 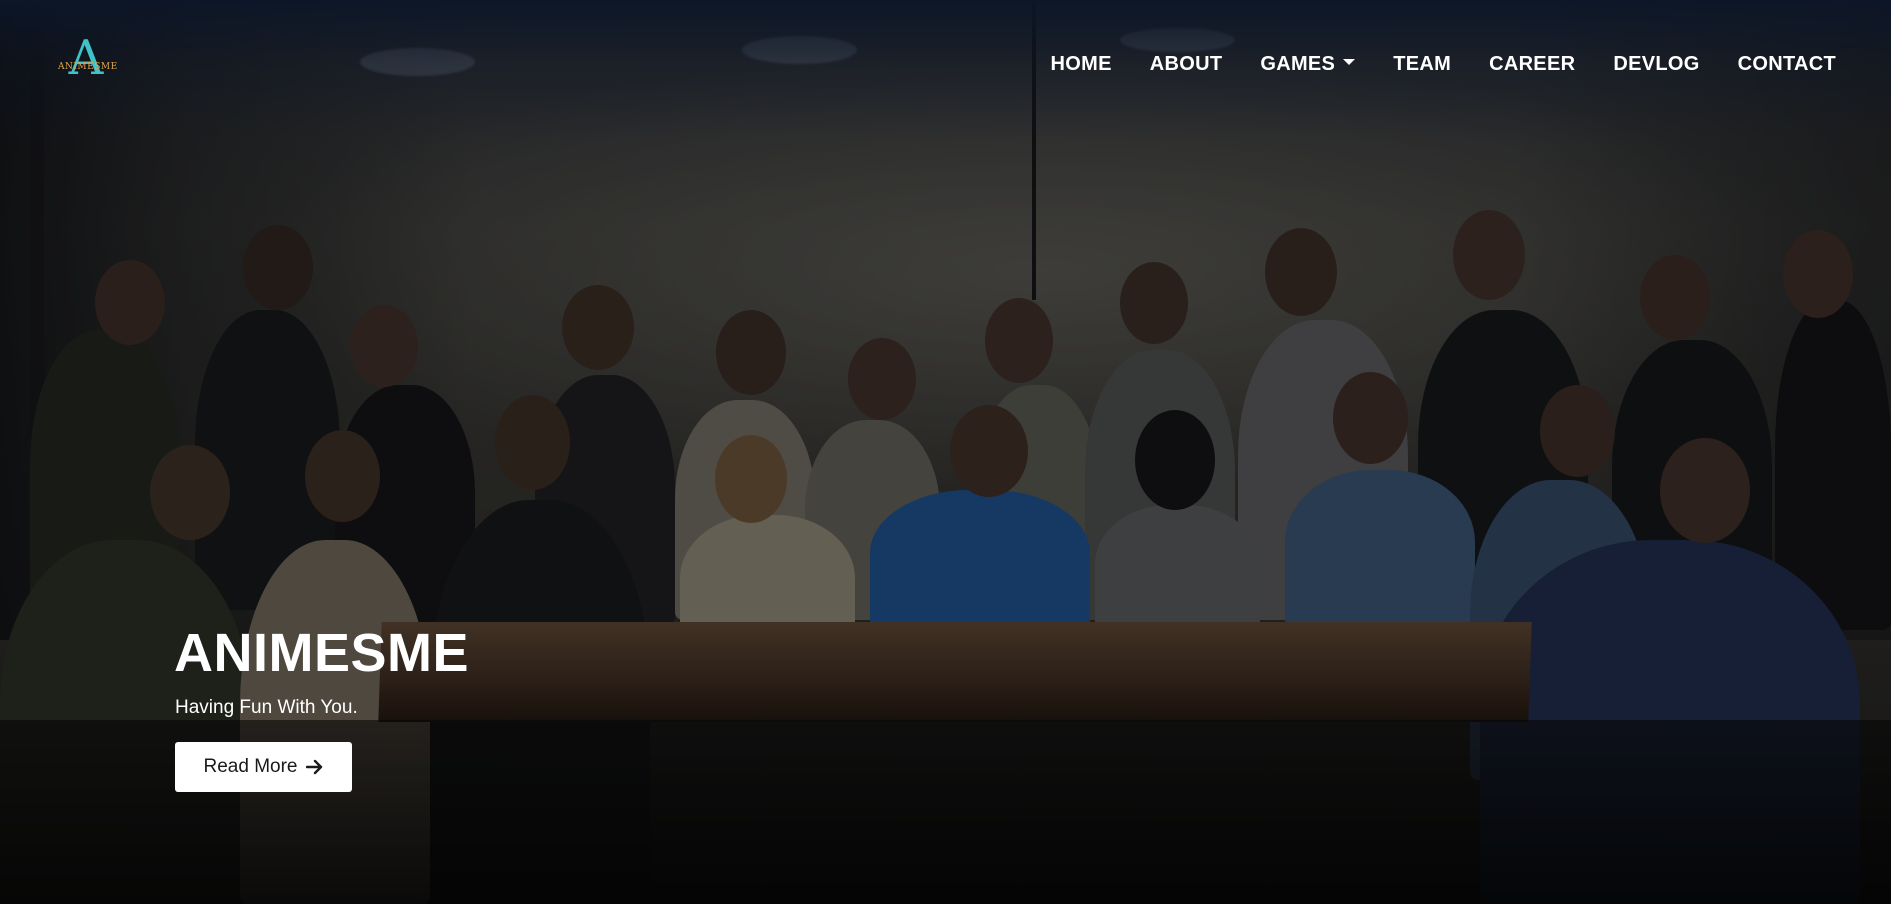 What do you see at coordinates (88, 67) in the screenshot?
I see `logo-text: ANIMESME` at bounding box center [88, 67].